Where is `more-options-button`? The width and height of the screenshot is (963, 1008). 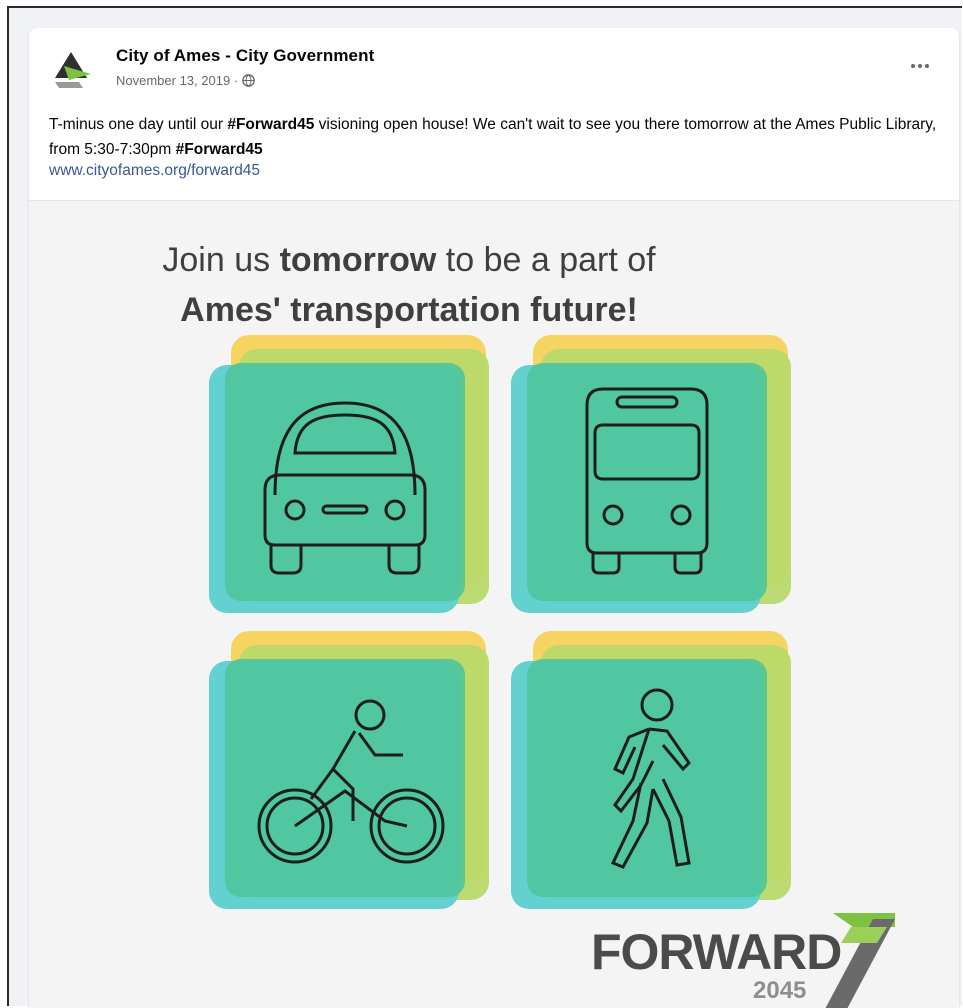
more-options-button is located at coordinates (920, 66).